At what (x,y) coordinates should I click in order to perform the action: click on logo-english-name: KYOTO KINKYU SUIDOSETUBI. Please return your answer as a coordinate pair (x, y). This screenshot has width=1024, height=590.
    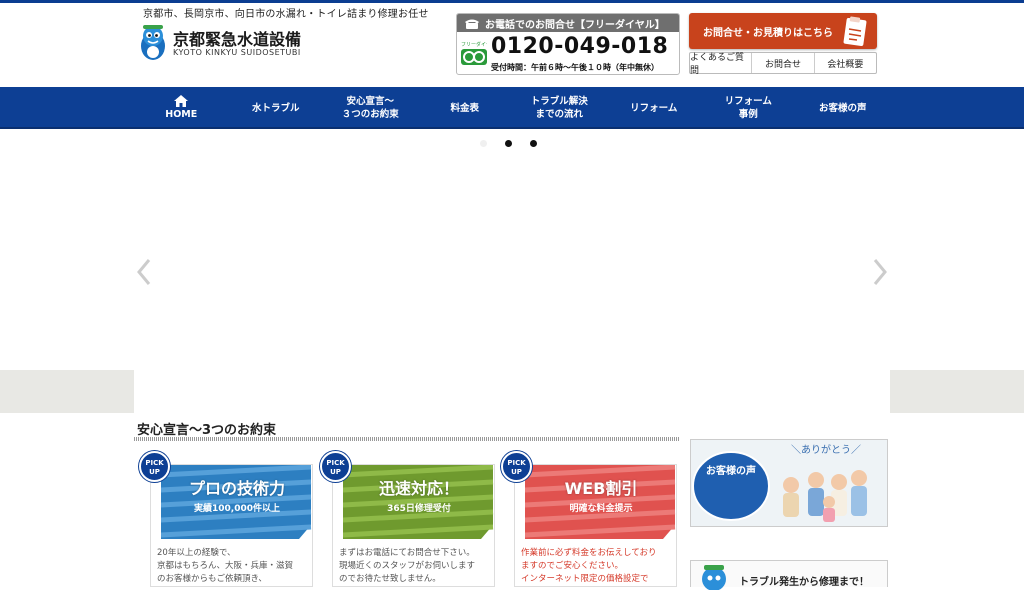
    Looking at the image, I should click on (237, 52).